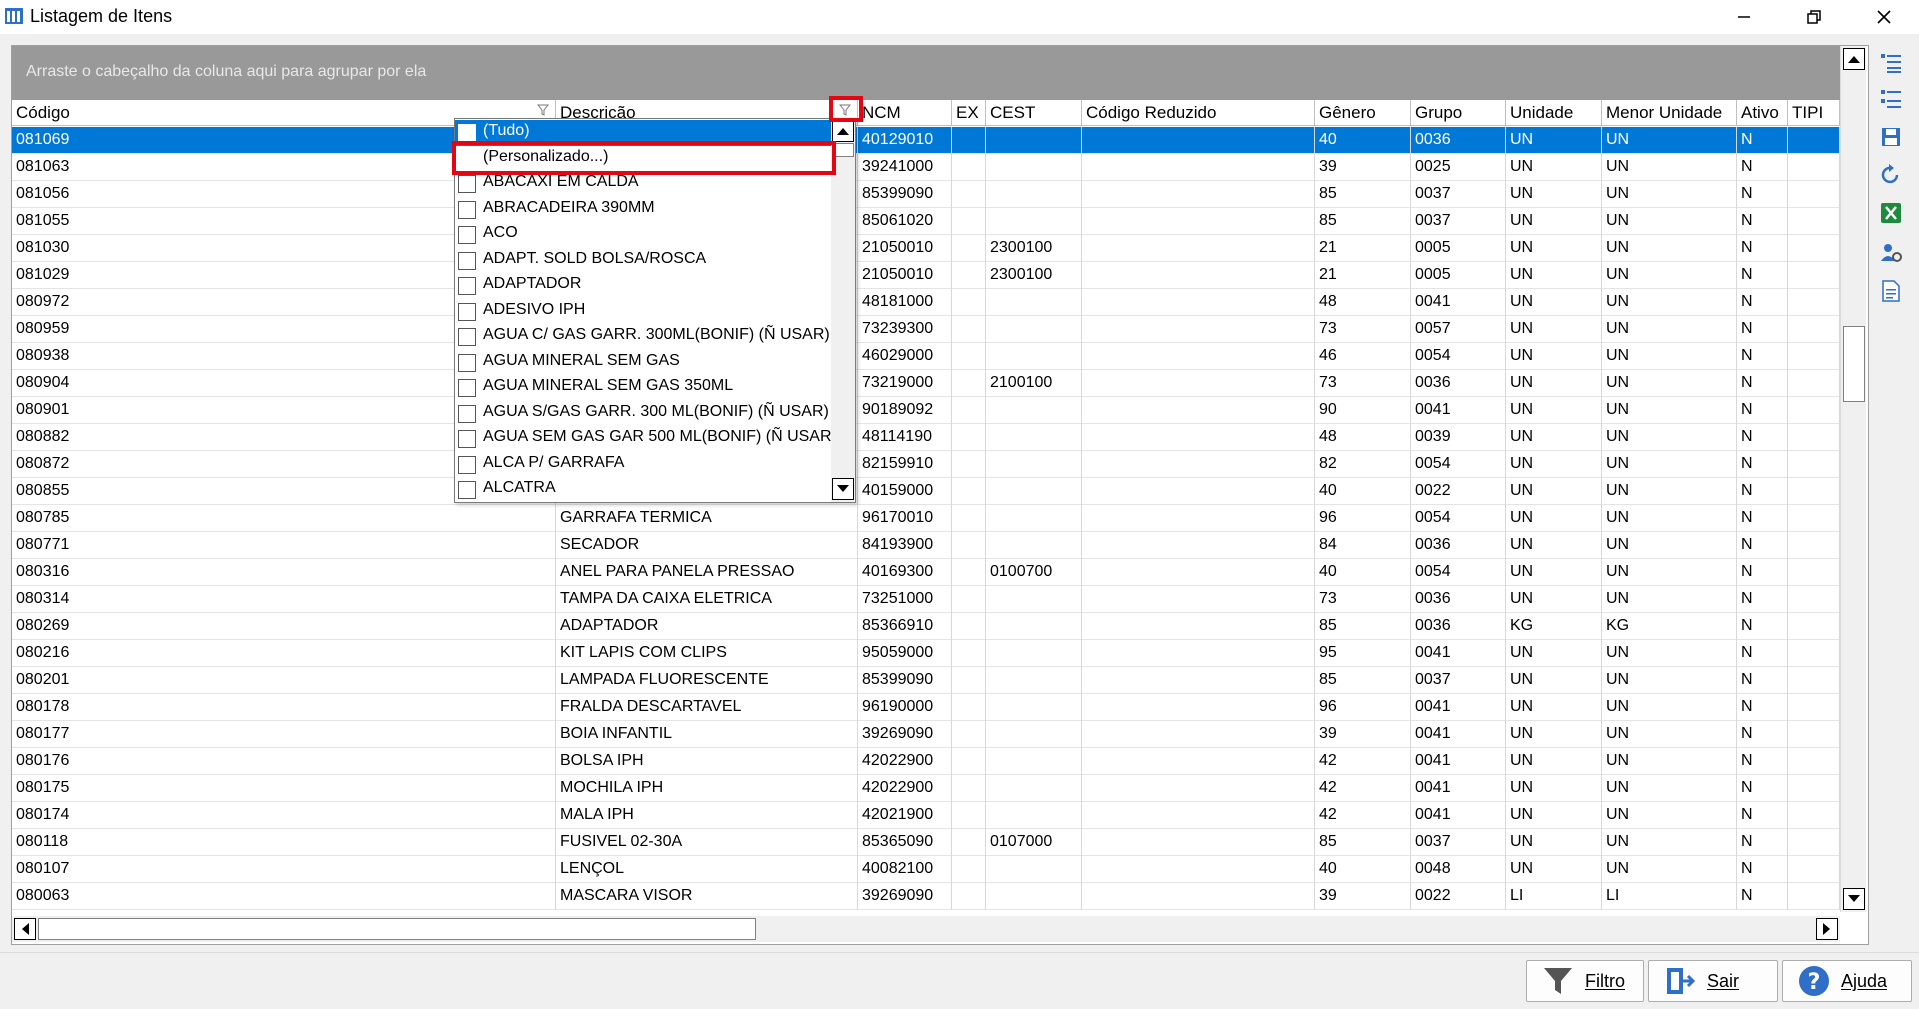 This screenshot has height=1009, width=1919. I want to click on table-row: 080882 48114190 48 0039 UN UN N, so click(926, 437).